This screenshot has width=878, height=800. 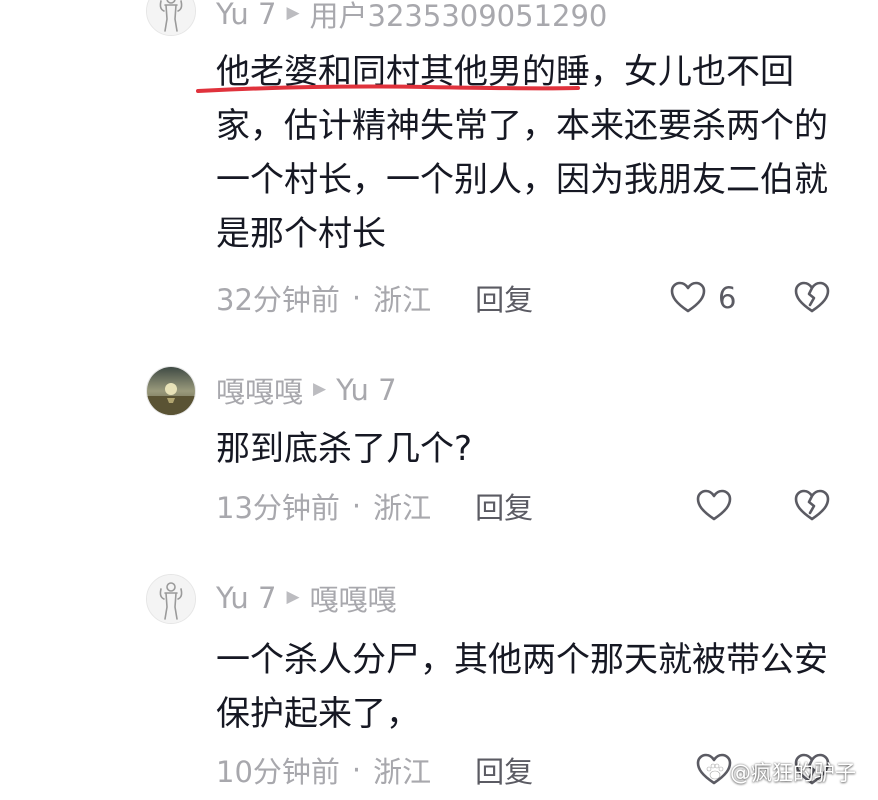 I want to click on comment-time: 32分钟前, so click(x=278, y=300).